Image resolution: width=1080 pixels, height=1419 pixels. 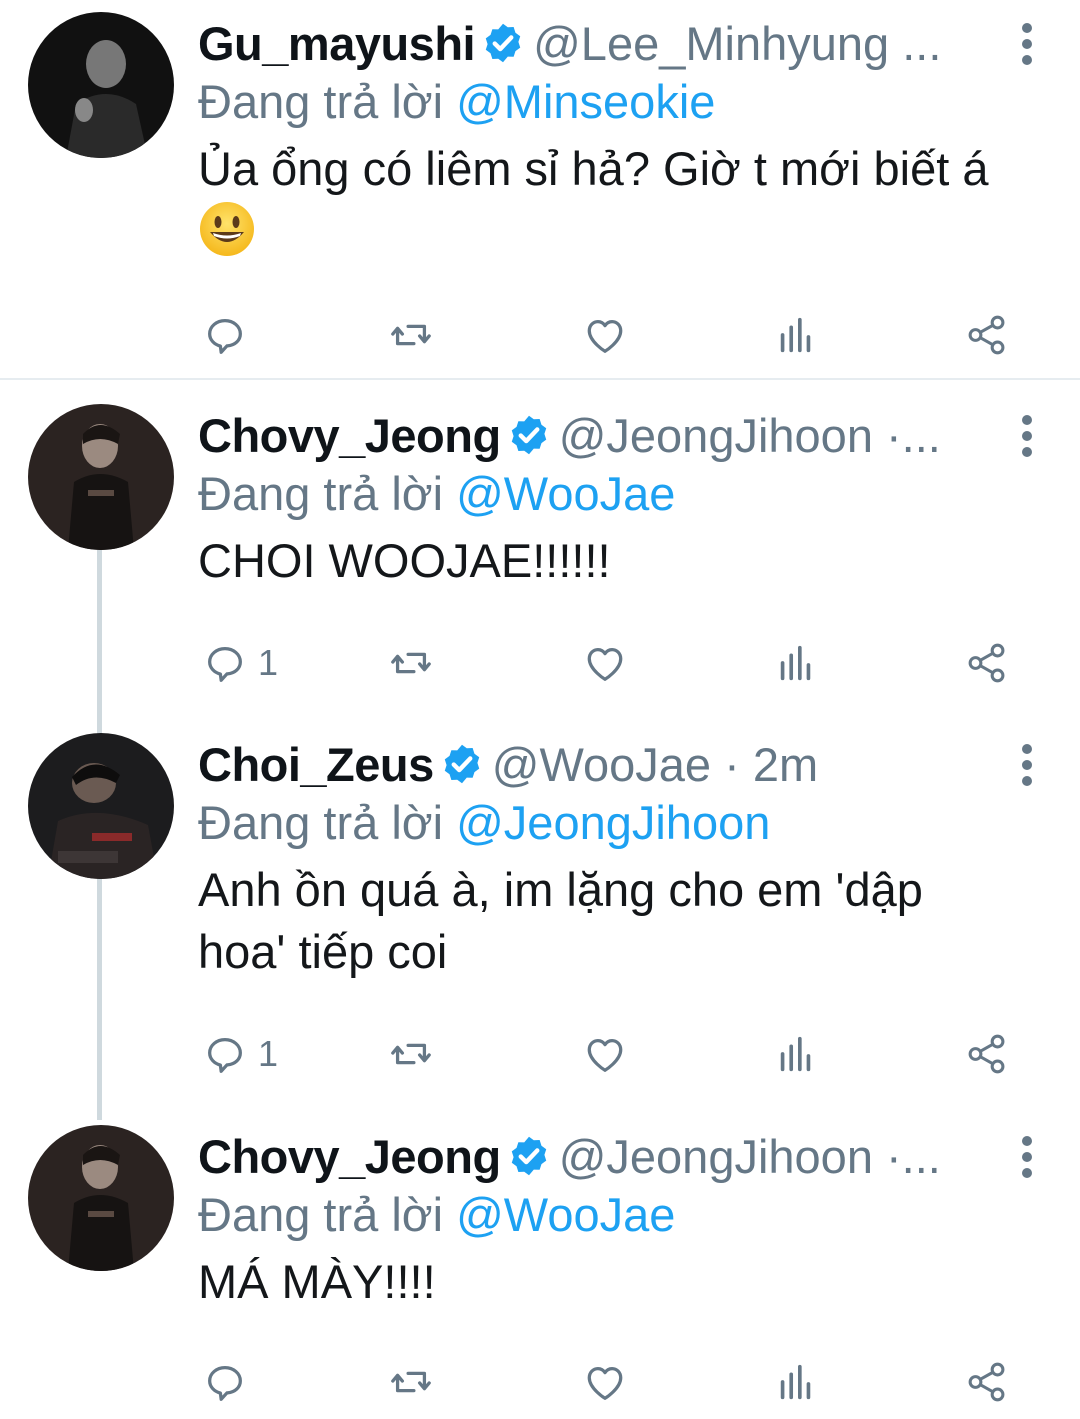 I want to click on display-name: Choi_Zeus, so click(x=316, y=764).